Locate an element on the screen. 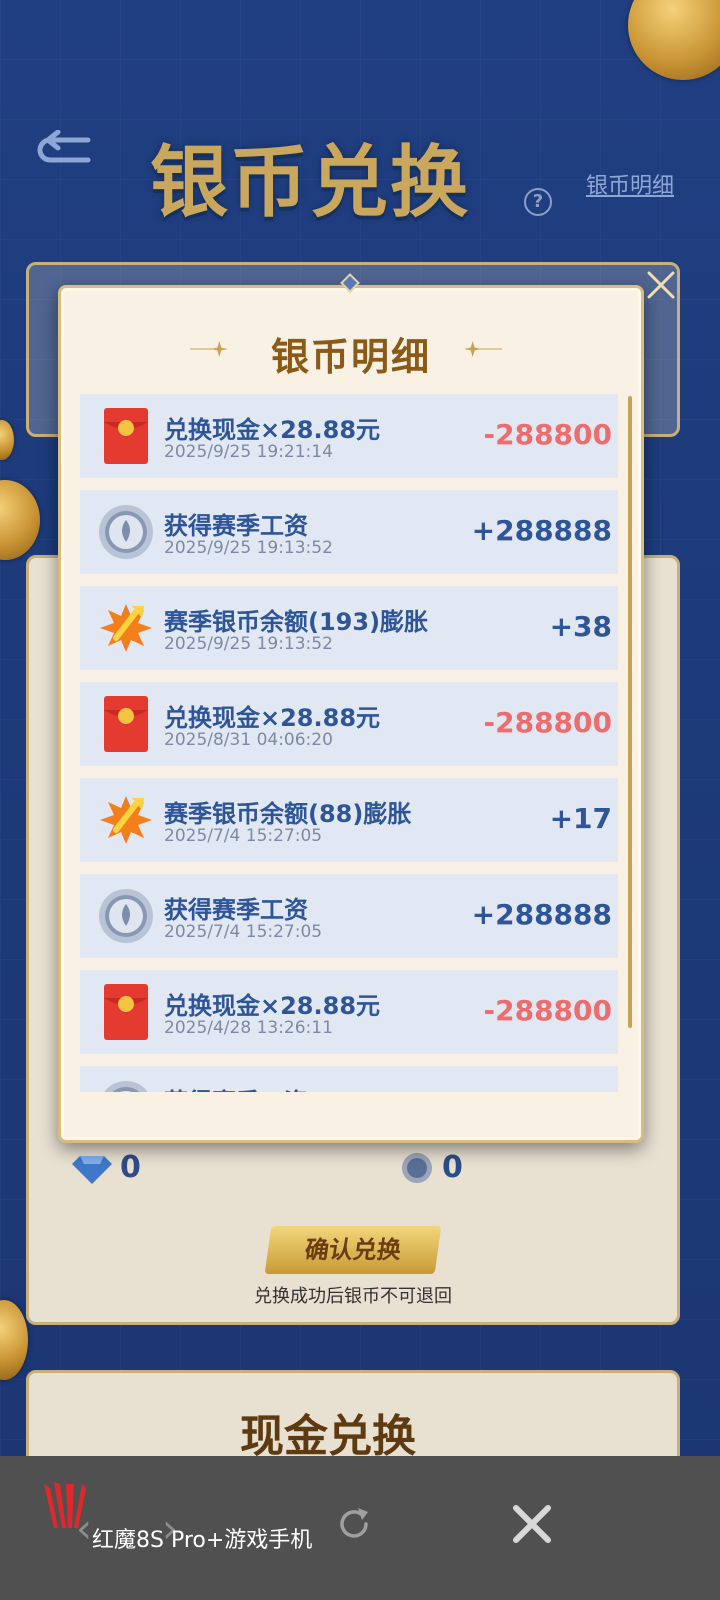 This screenshot has height=1600, width=720. list-item: 获得赛季工资 is located at coordinates (349, 1079).